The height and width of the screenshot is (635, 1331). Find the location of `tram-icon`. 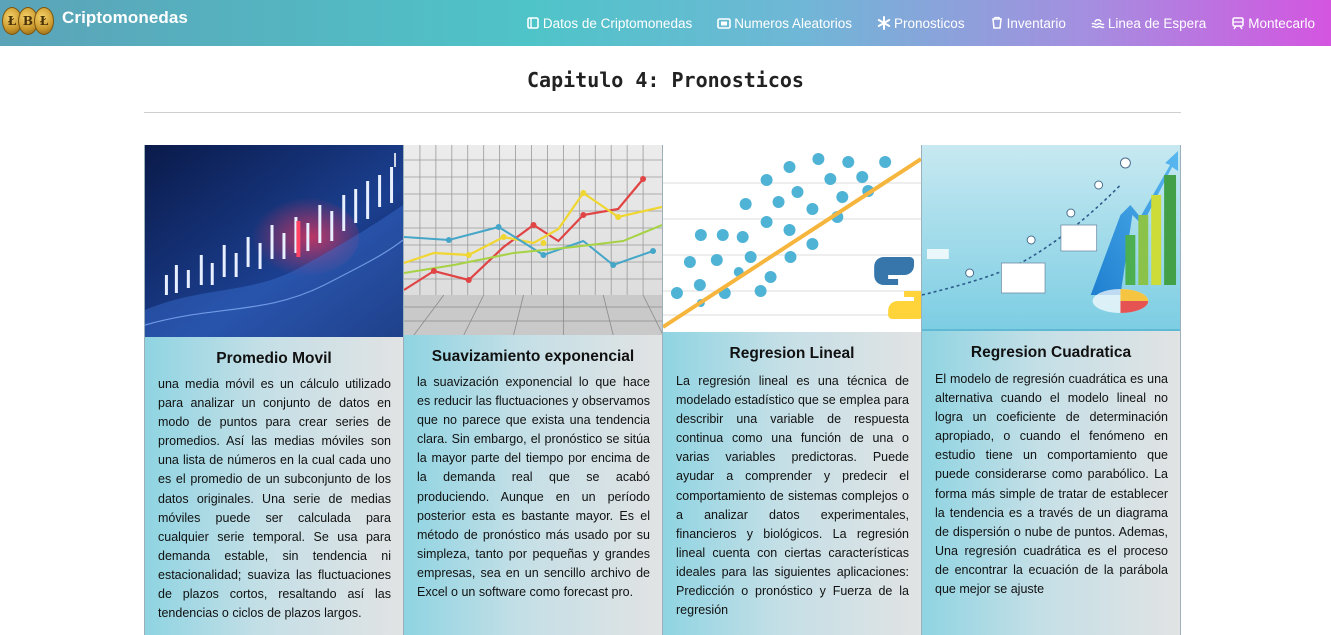

tram-icon is located at coordinates (1238, 23).